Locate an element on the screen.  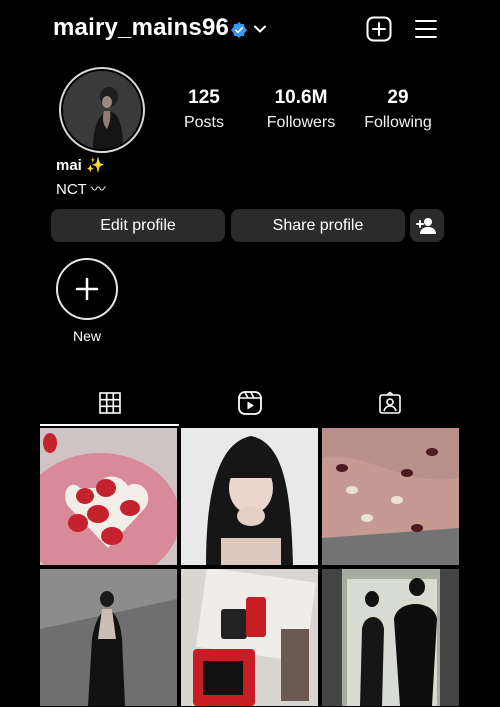
profile-avatar is located at coordinates (102, 110).